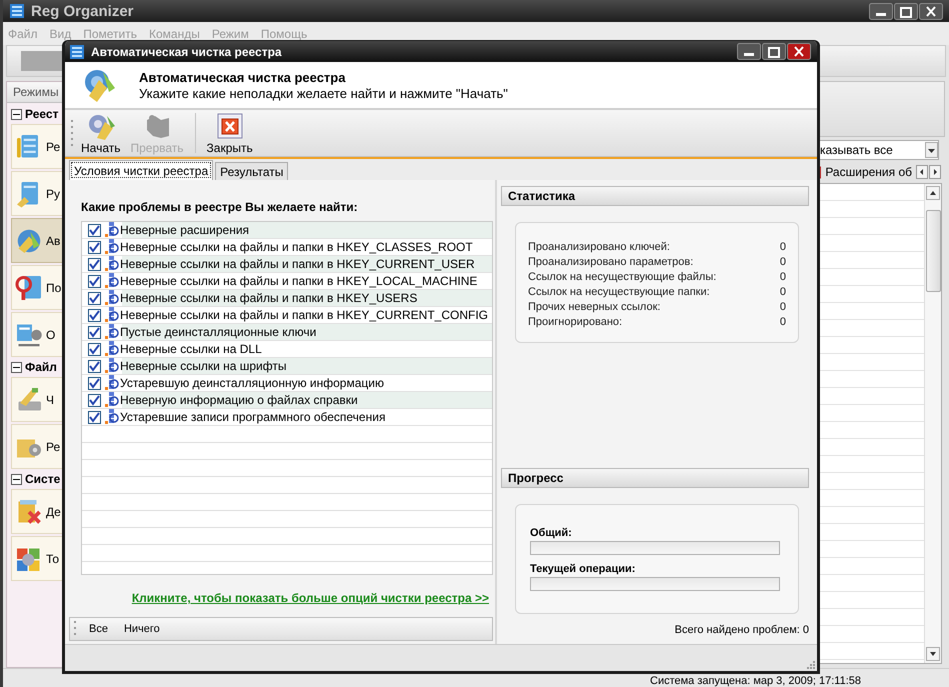  I want to click on item-label: О, so click(51, 335).